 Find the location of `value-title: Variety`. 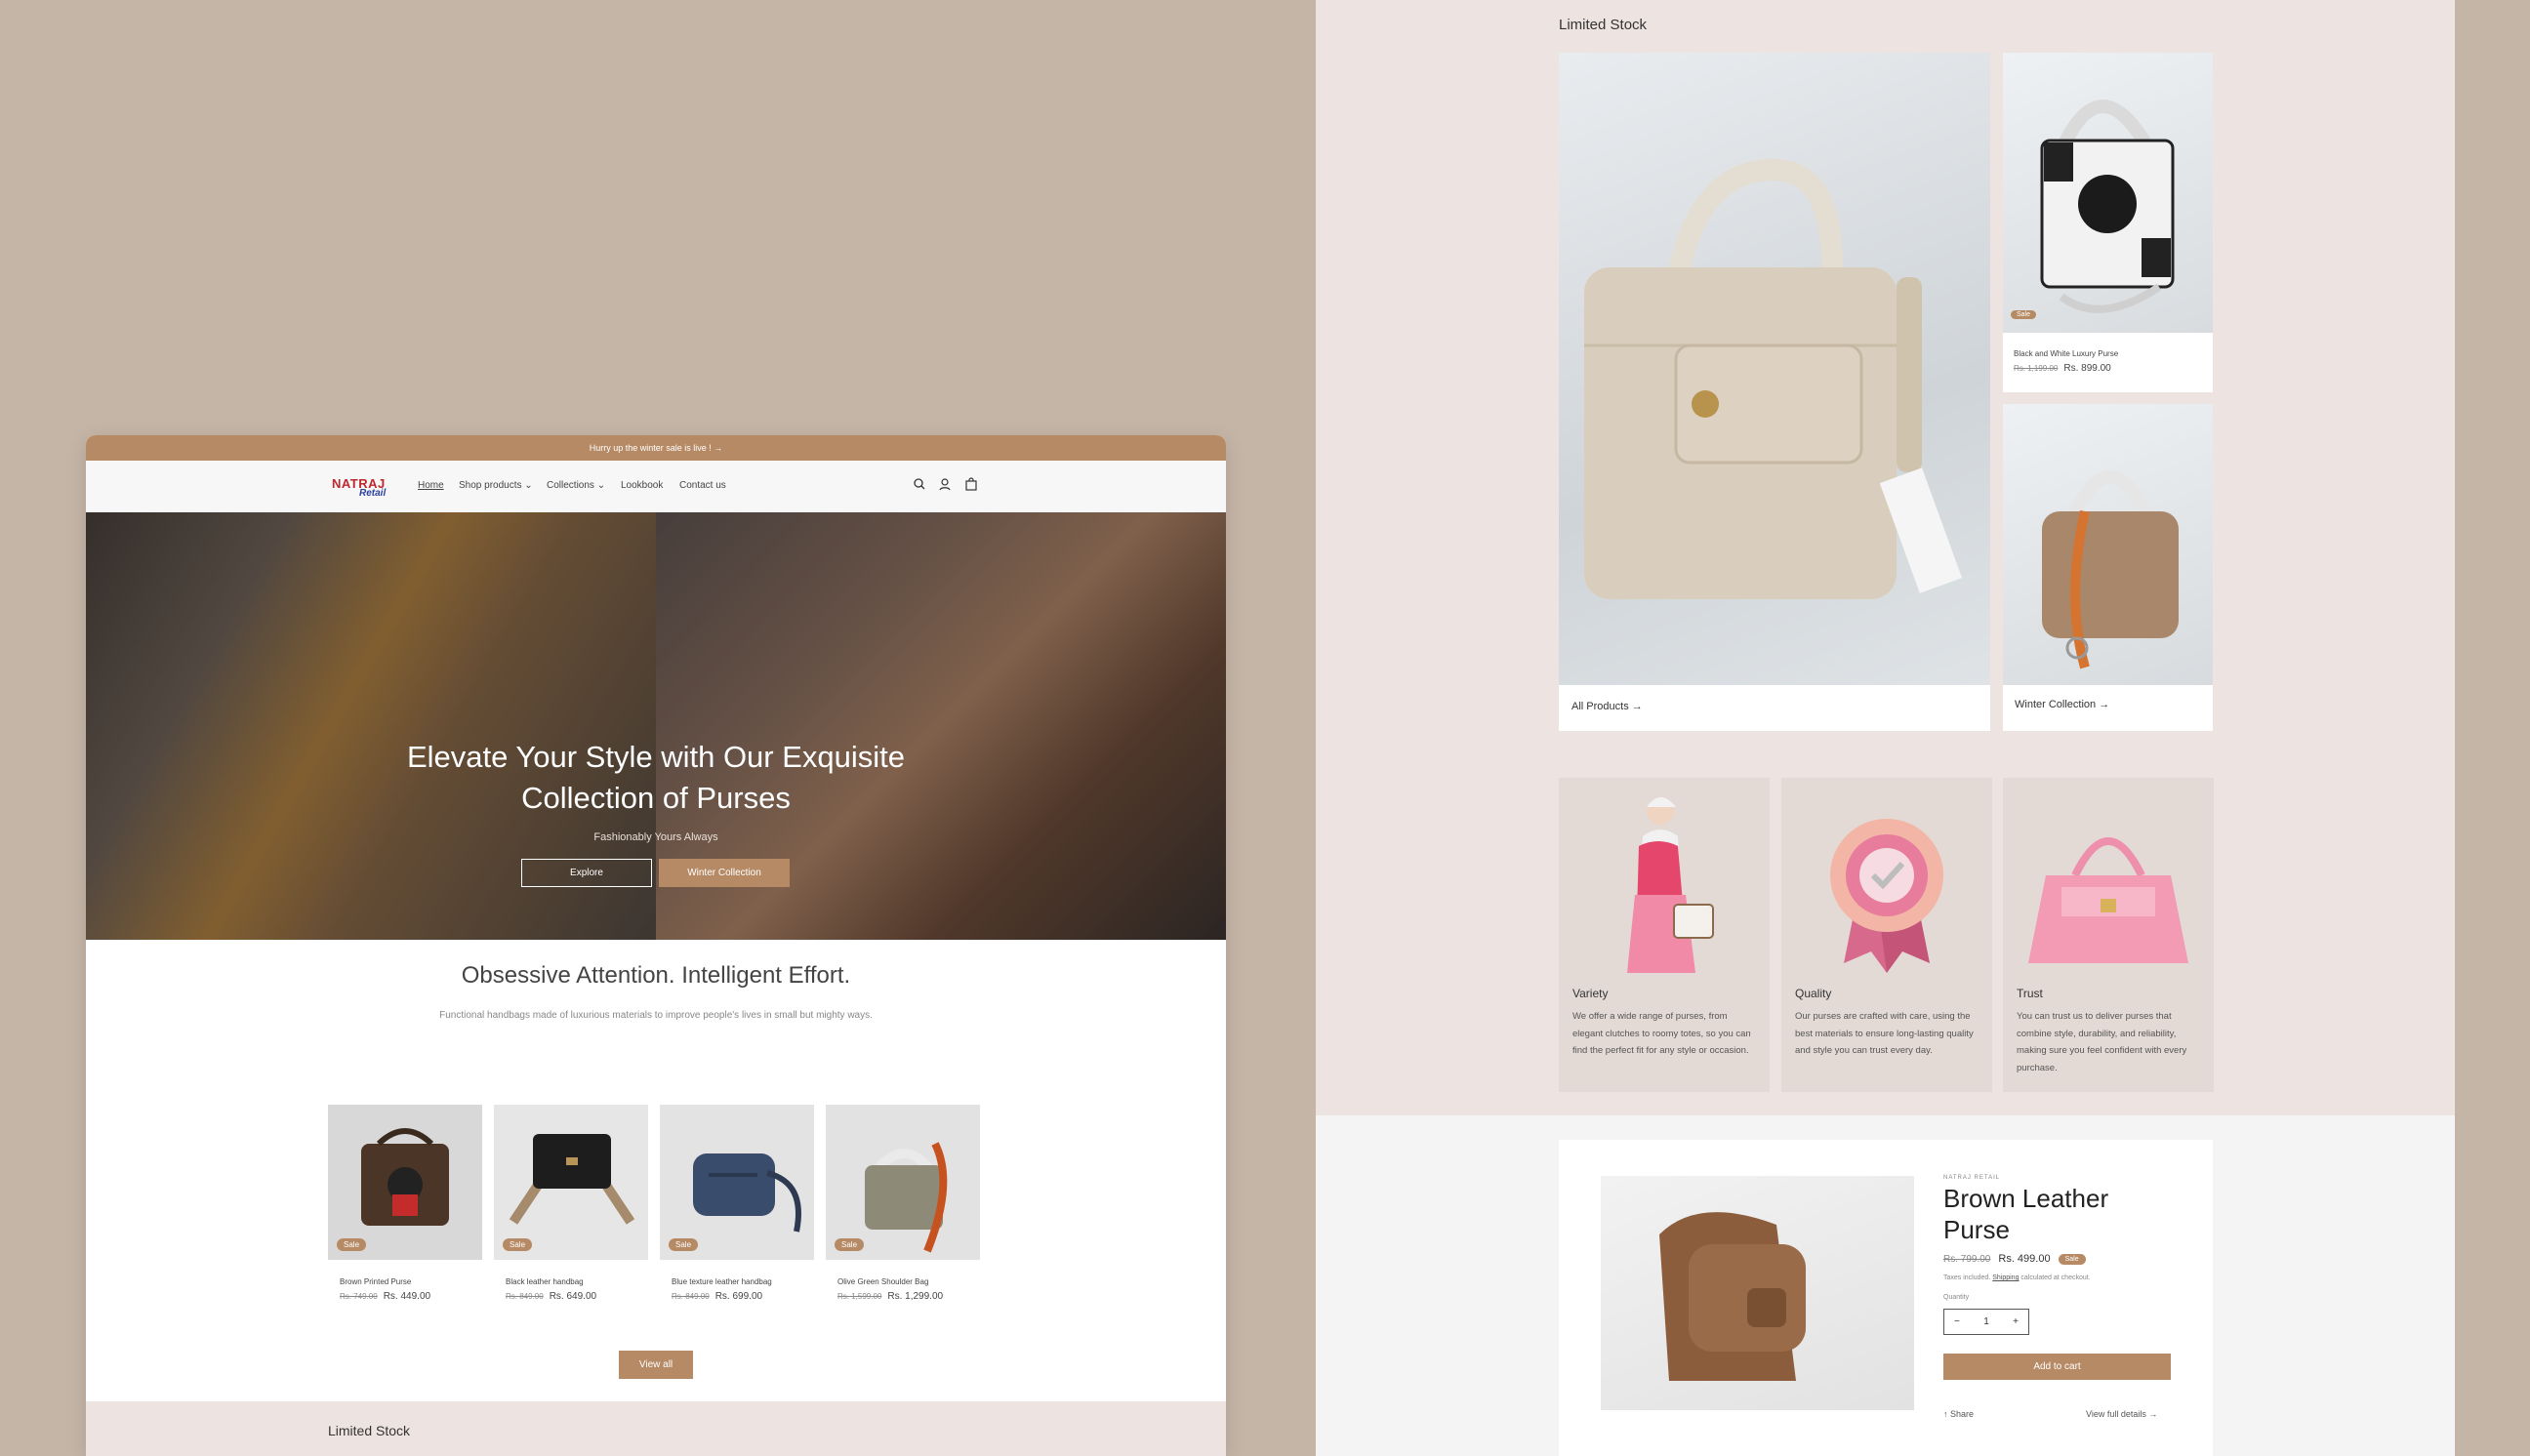

value-title: Variety is located at coordinates (1590, 993).